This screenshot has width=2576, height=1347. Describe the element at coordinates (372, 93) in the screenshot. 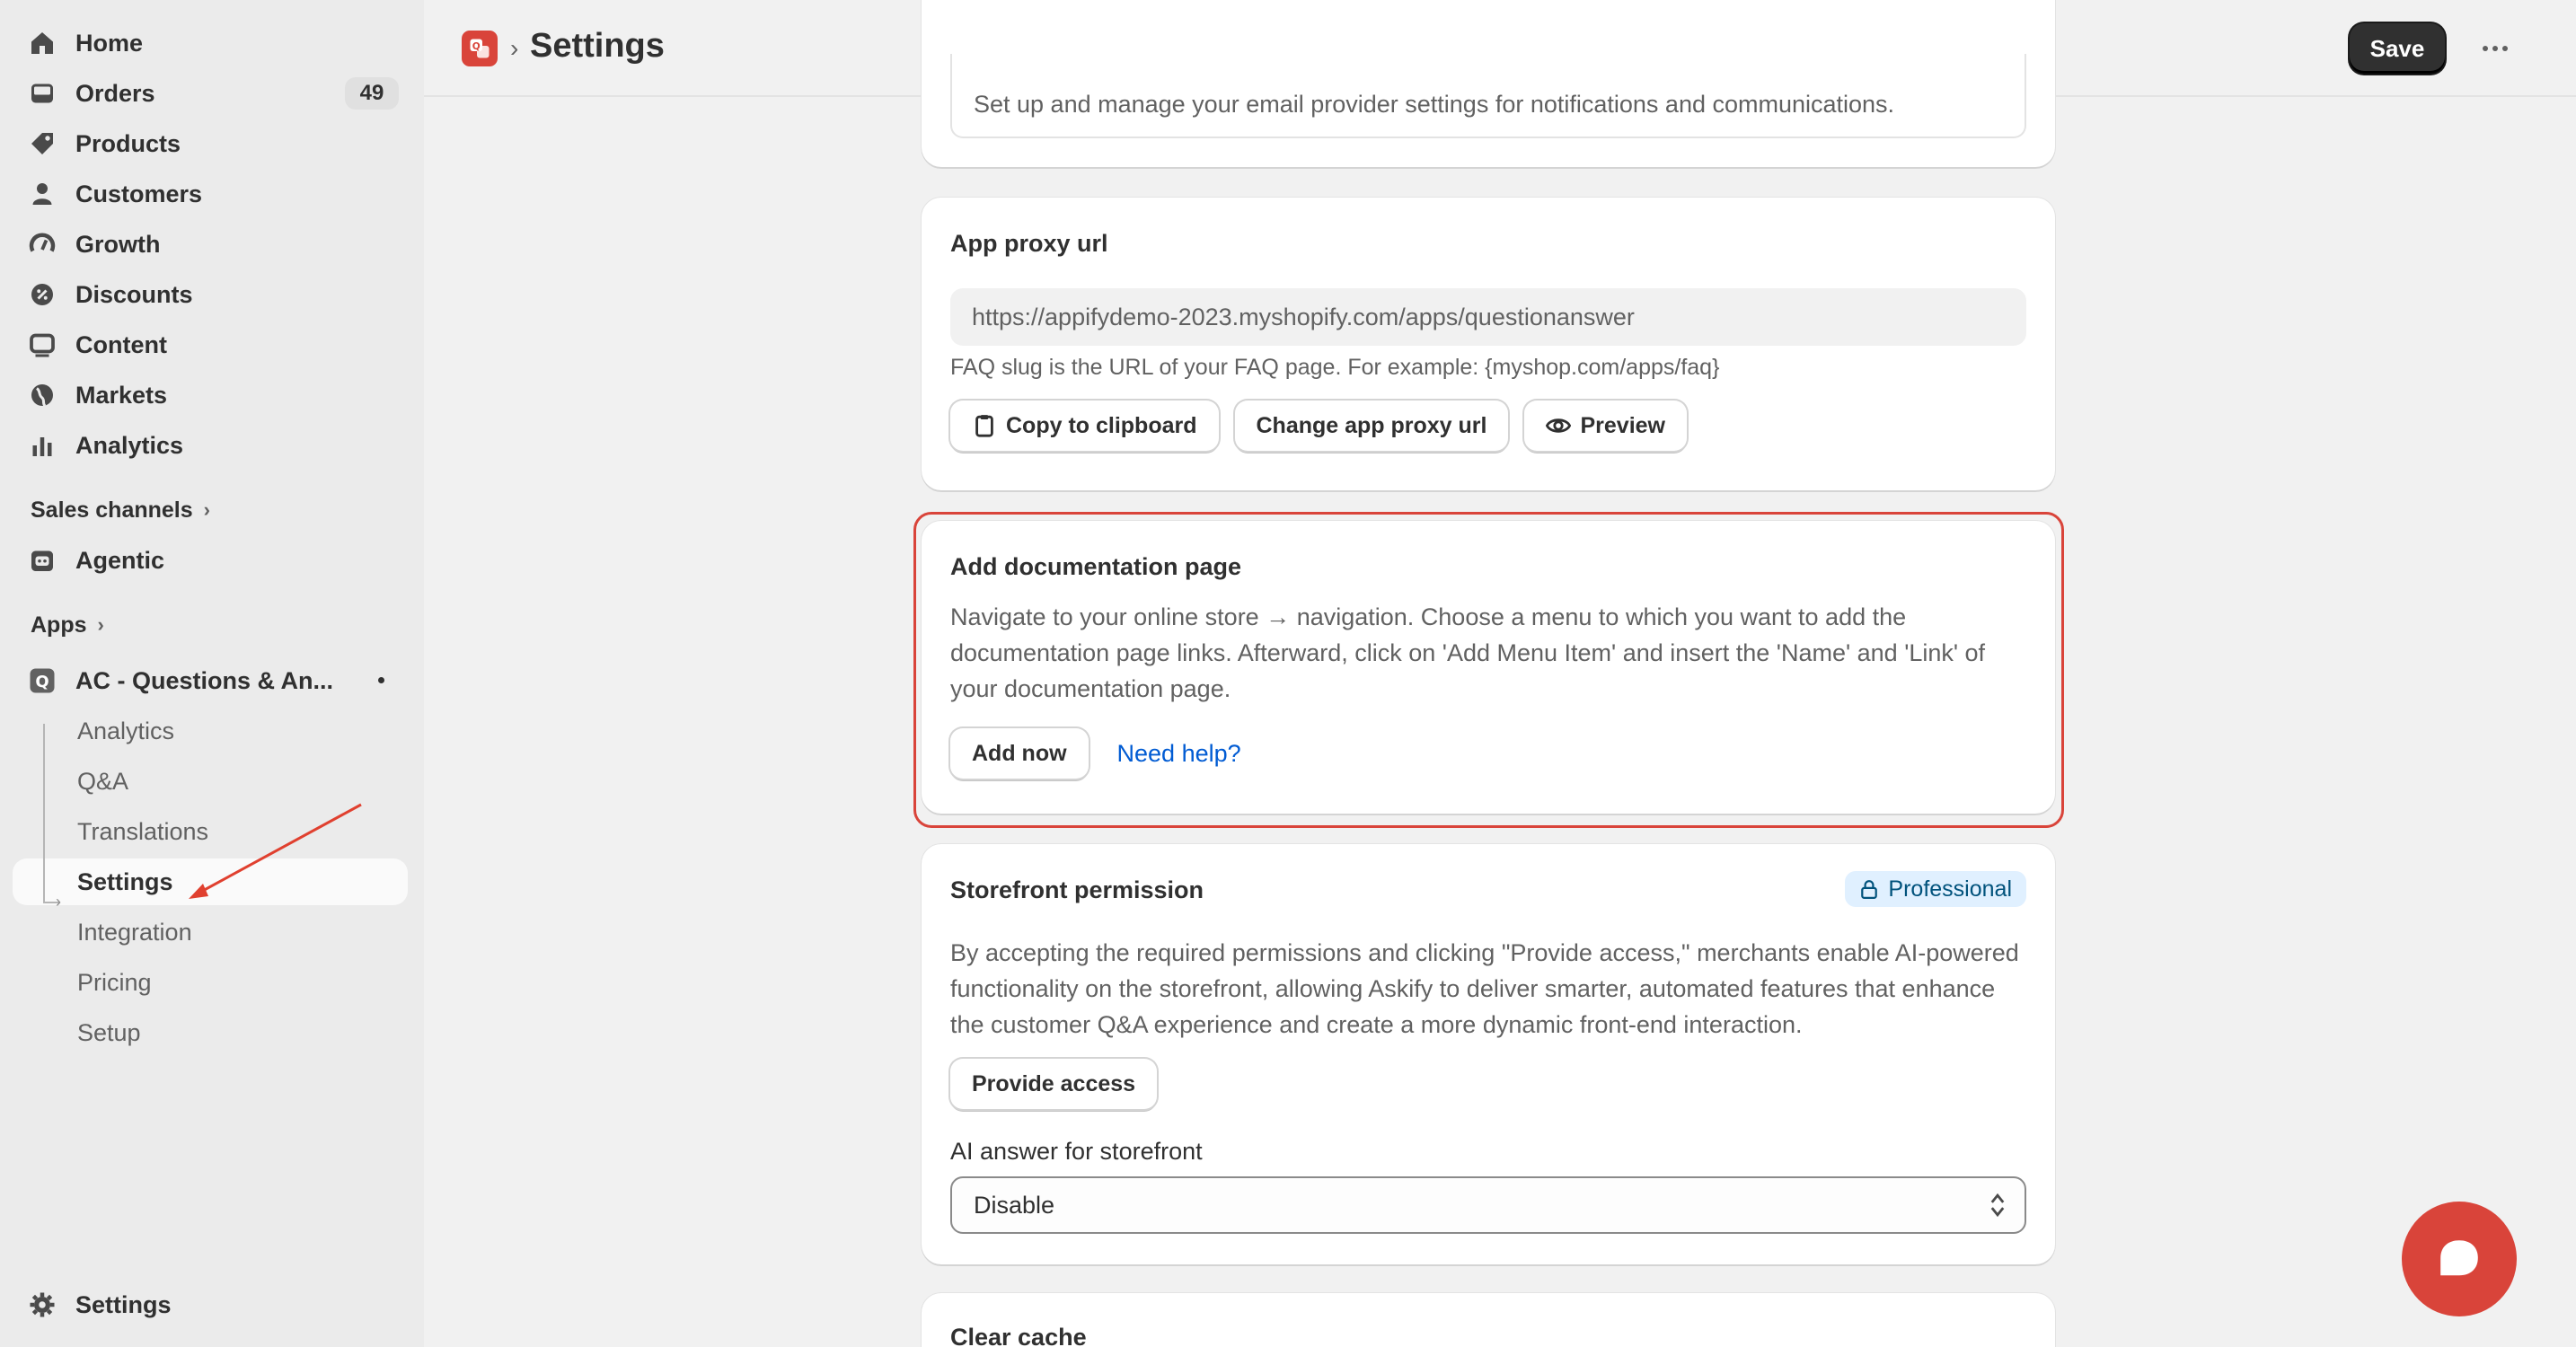

I see `orders-count-badge: 49` at that location.